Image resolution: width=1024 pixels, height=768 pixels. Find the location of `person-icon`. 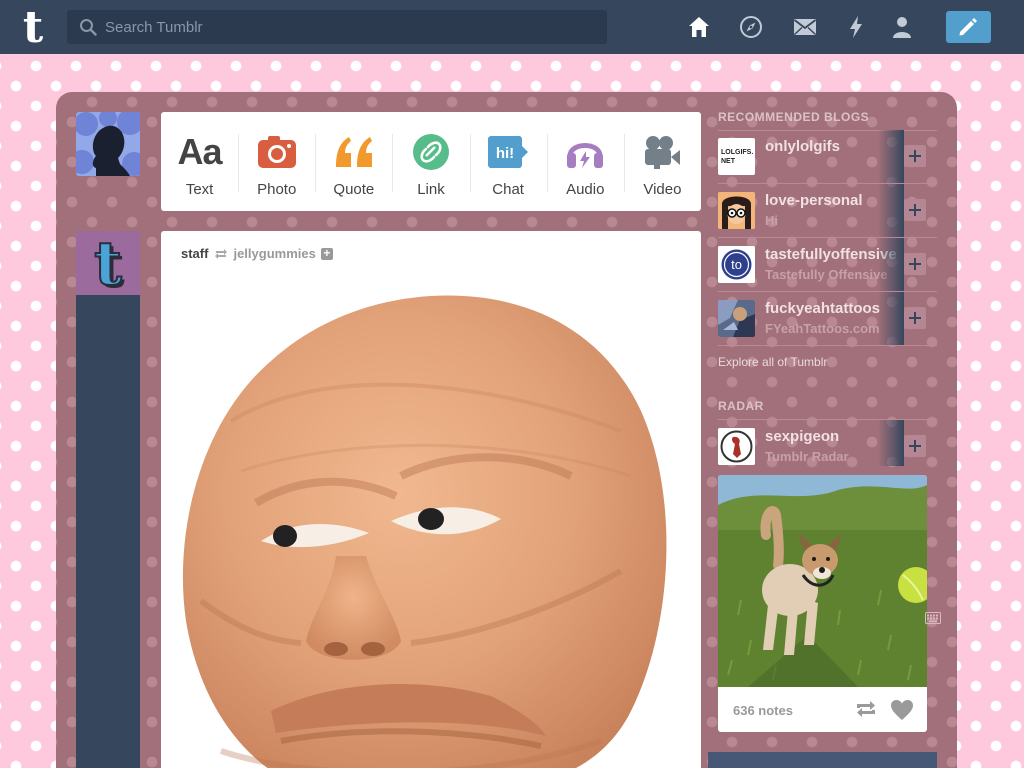

person-icon is located at coordinates (902, 27).